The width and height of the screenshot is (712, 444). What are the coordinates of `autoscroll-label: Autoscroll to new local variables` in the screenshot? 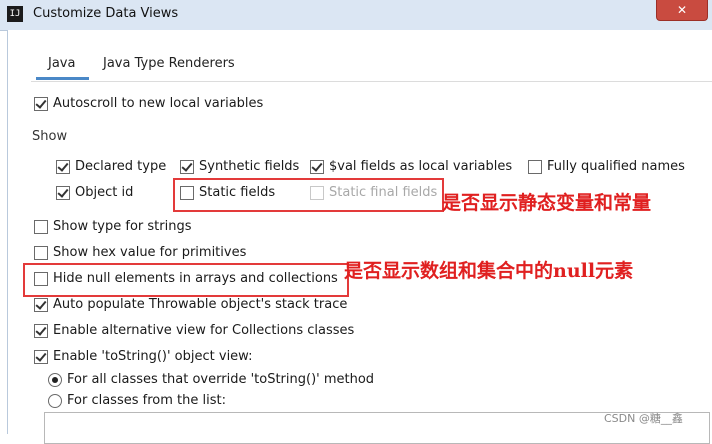 It's located at (158, 103).